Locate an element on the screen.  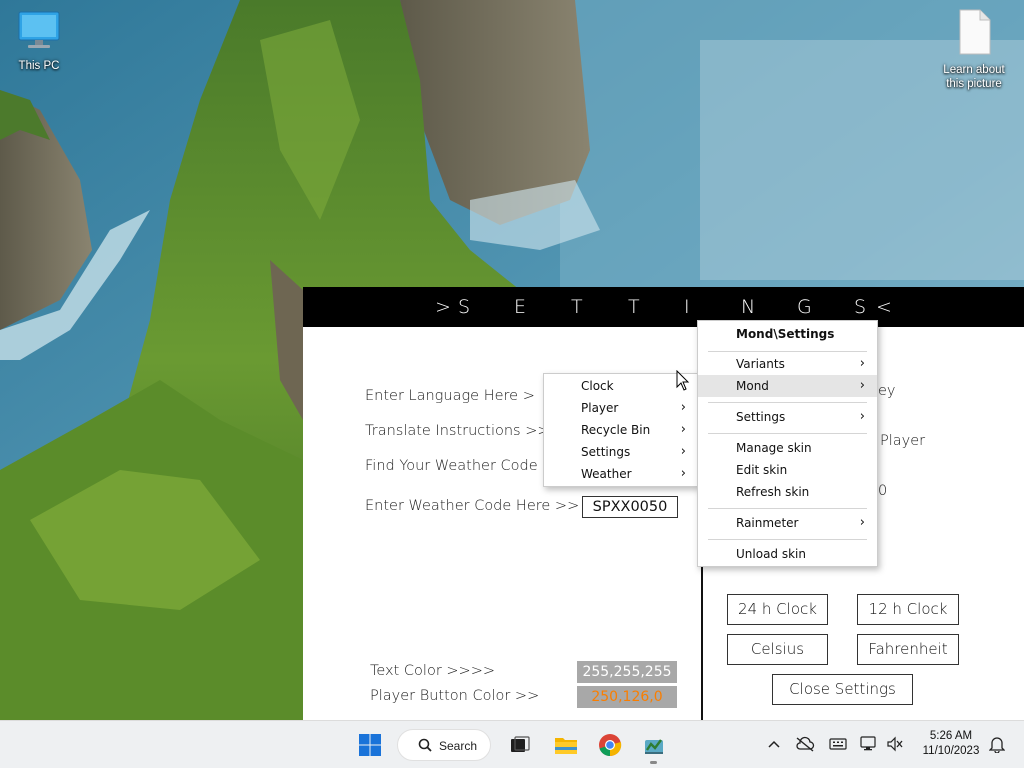
volume-tray-button is located at coordinates (895, 744).